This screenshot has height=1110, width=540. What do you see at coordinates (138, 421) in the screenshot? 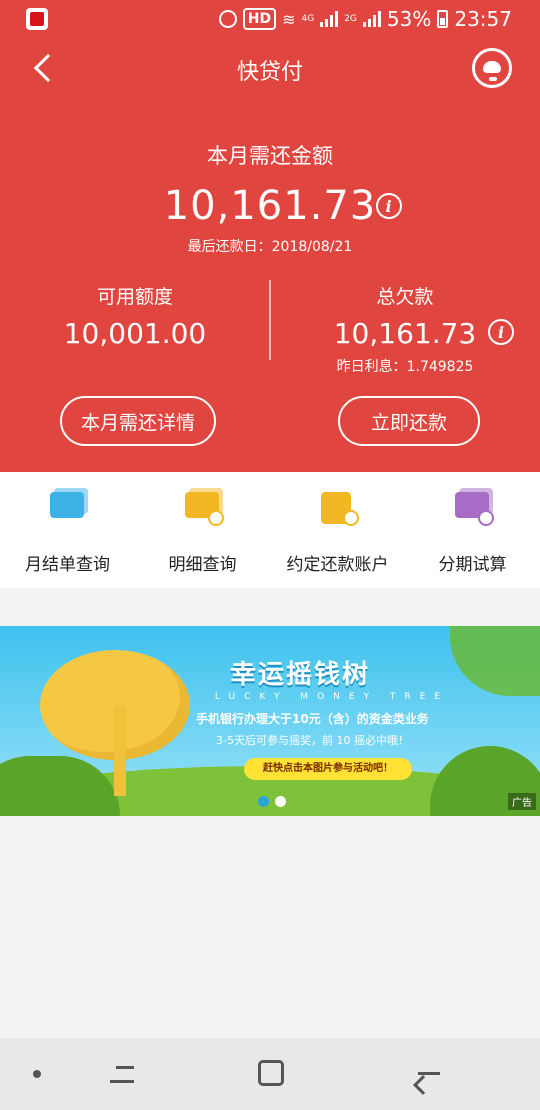
I see `month-detail-button: 本月需还详情` at bounding box center [138, 421].